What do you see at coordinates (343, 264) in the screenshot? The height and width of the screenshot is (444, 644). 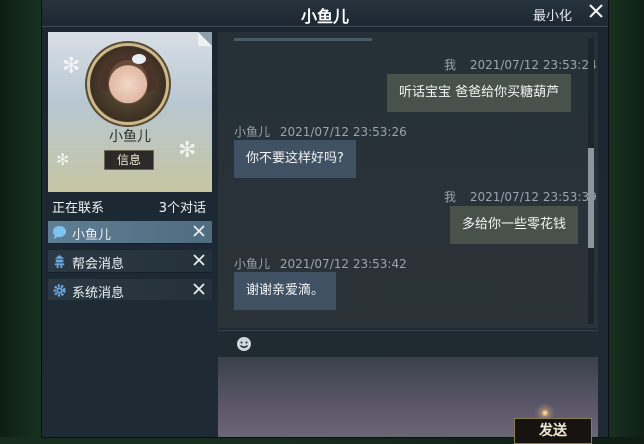 I see `message-time: 2021/07/12 23:53:42` at bounding box center [343, 264].